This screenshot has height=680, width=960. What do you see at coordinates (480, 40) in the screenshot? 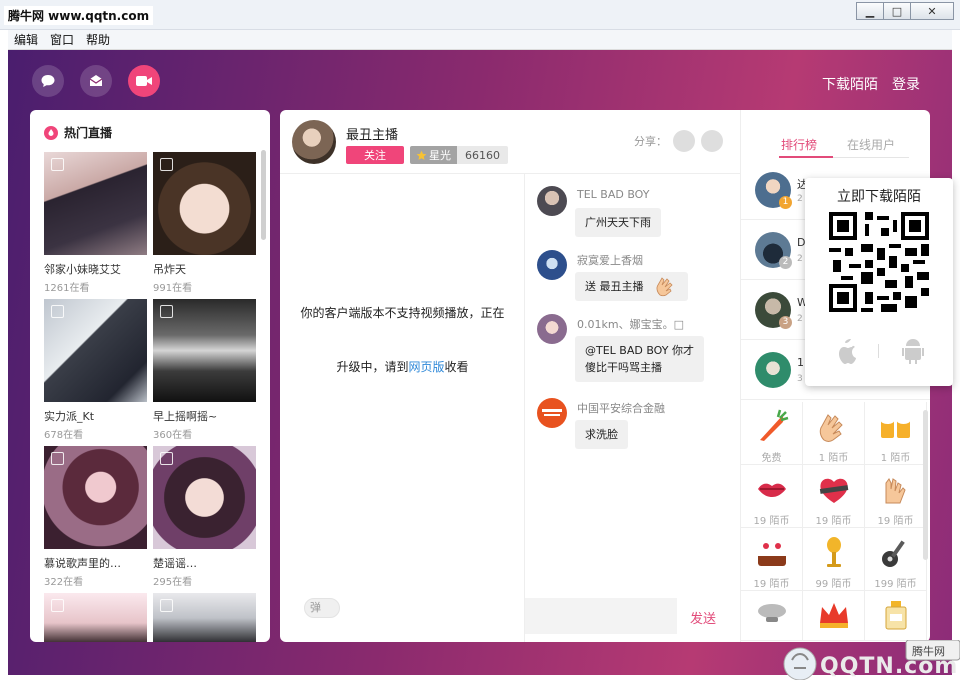
I see `menu-bar: 编辑 窗口 帮助` at bounding box center [480, 40].